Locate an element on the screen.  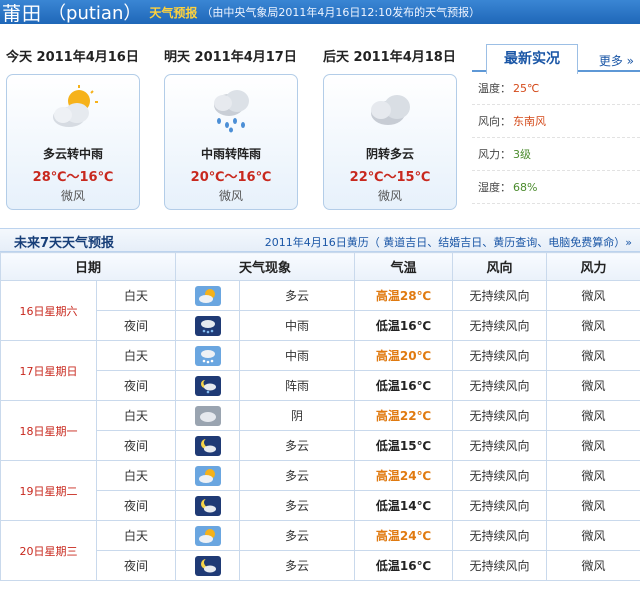
more-link: 更多 » is located at coordinates (616, 60).